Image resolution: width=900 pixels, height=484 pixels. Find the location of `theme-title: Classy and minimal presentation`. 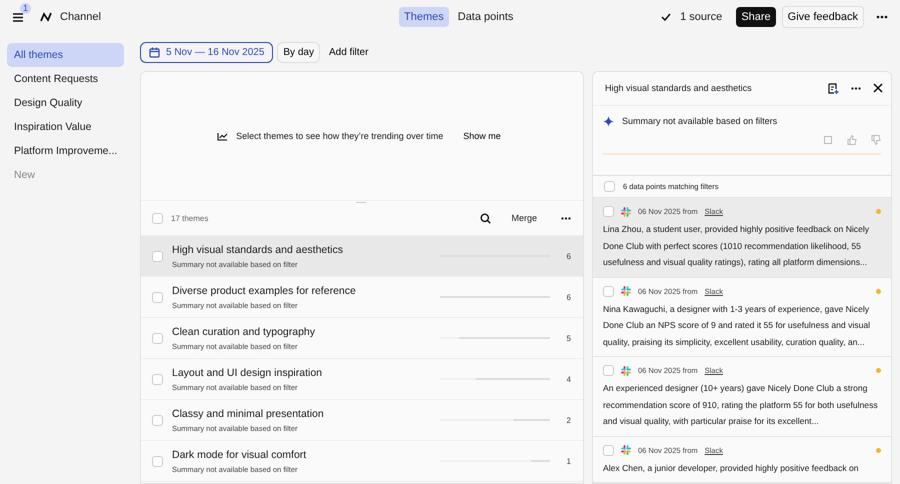

theme-title: Classy and minimal presentation is located at coordinates (248, 414).